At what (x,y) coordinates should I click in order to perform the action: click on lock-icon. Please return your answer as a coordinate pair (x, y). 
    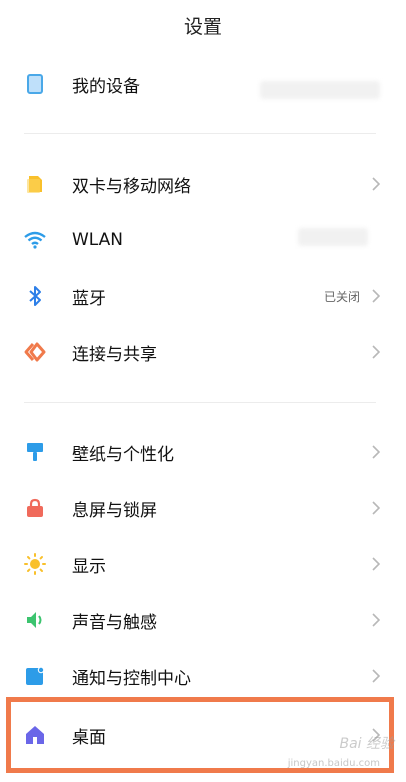
    Looking at the image, I should click on (35, 508).